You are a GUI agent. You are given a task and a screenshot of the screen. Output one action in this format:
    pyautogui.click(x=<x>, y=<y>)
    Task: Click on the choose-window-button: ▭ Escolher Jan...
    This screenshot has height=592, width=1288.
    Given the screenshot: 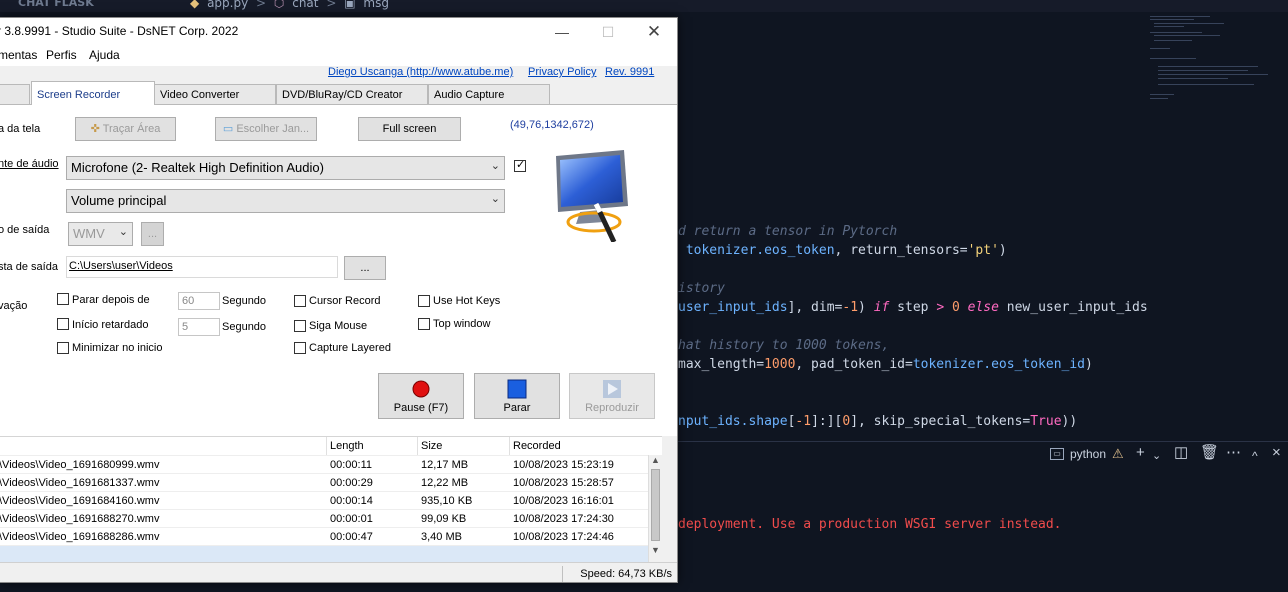 What is the action you would take?
    pyautogui.click(x=266, y=129)
    